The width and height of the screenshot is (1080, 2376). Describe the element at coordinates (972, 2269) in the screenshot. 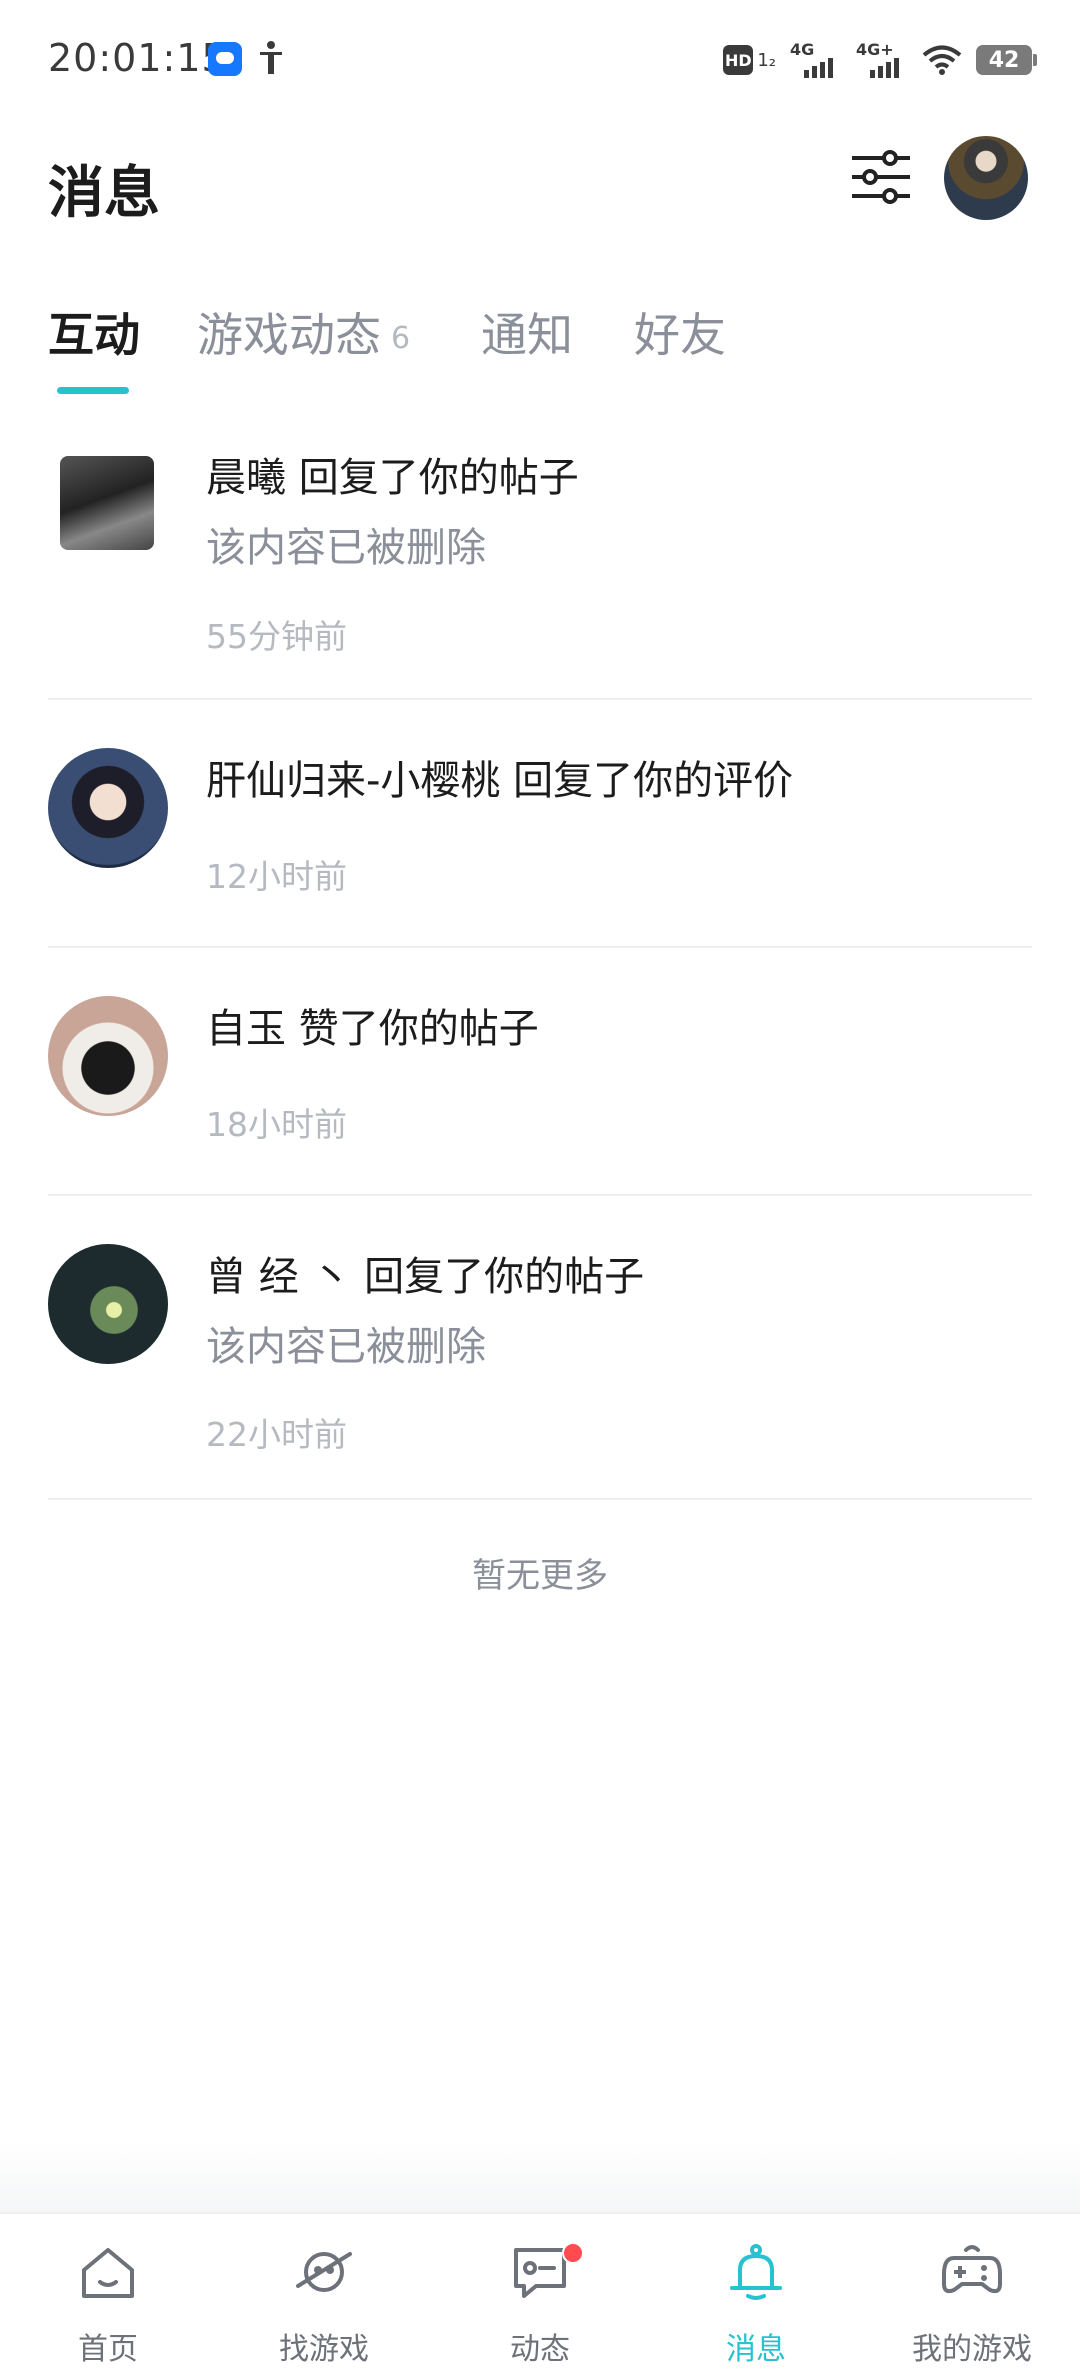

I see `gamepad-icon` at that location.